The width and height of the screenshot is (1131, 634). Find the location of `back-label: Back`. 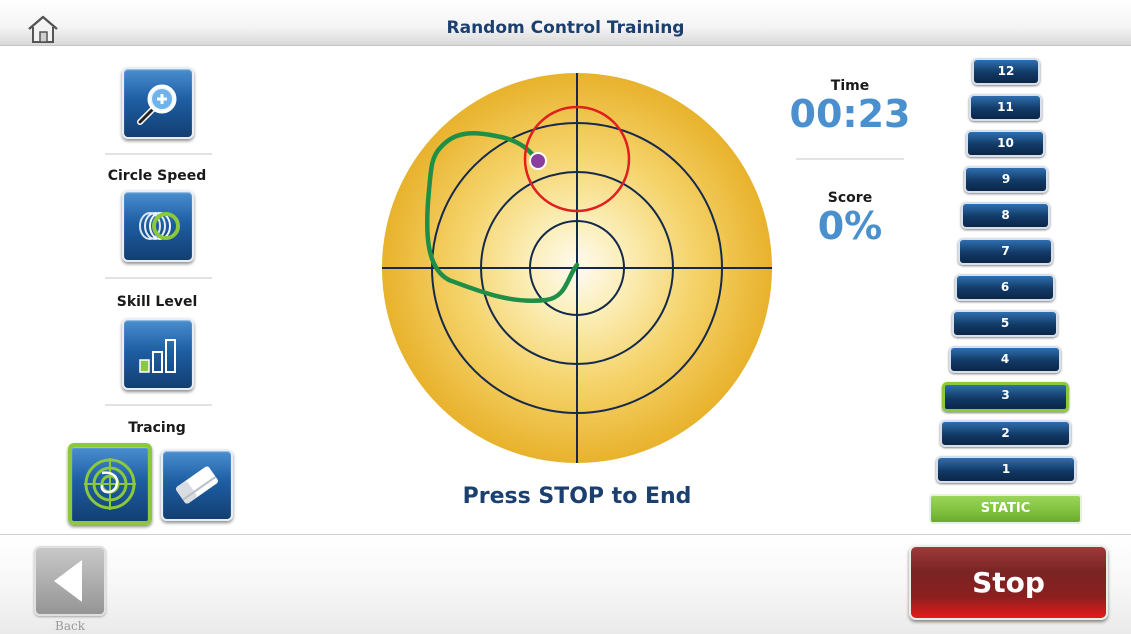

back-label: Back is located at coordinates (70, 626).